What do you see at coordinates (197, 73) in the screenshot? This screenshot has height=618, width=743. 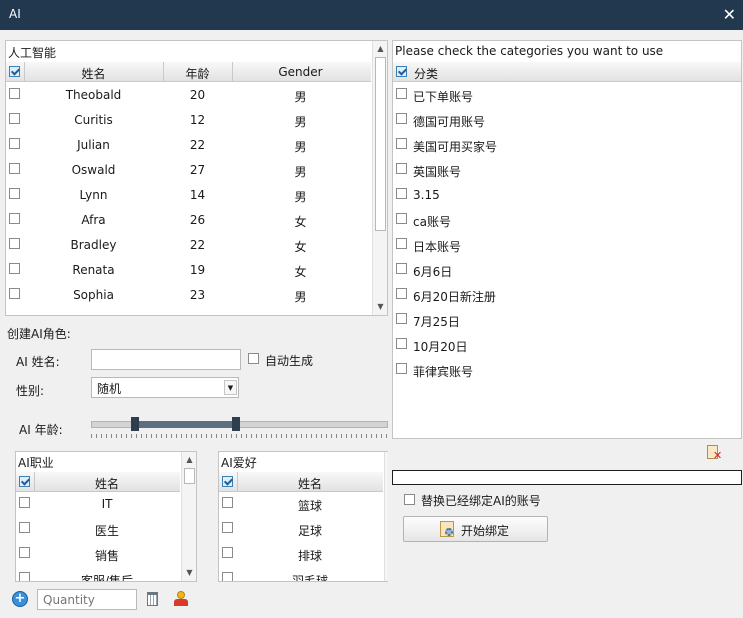 I see `col-header-age: 年龄` at bounding box center [197, 73].